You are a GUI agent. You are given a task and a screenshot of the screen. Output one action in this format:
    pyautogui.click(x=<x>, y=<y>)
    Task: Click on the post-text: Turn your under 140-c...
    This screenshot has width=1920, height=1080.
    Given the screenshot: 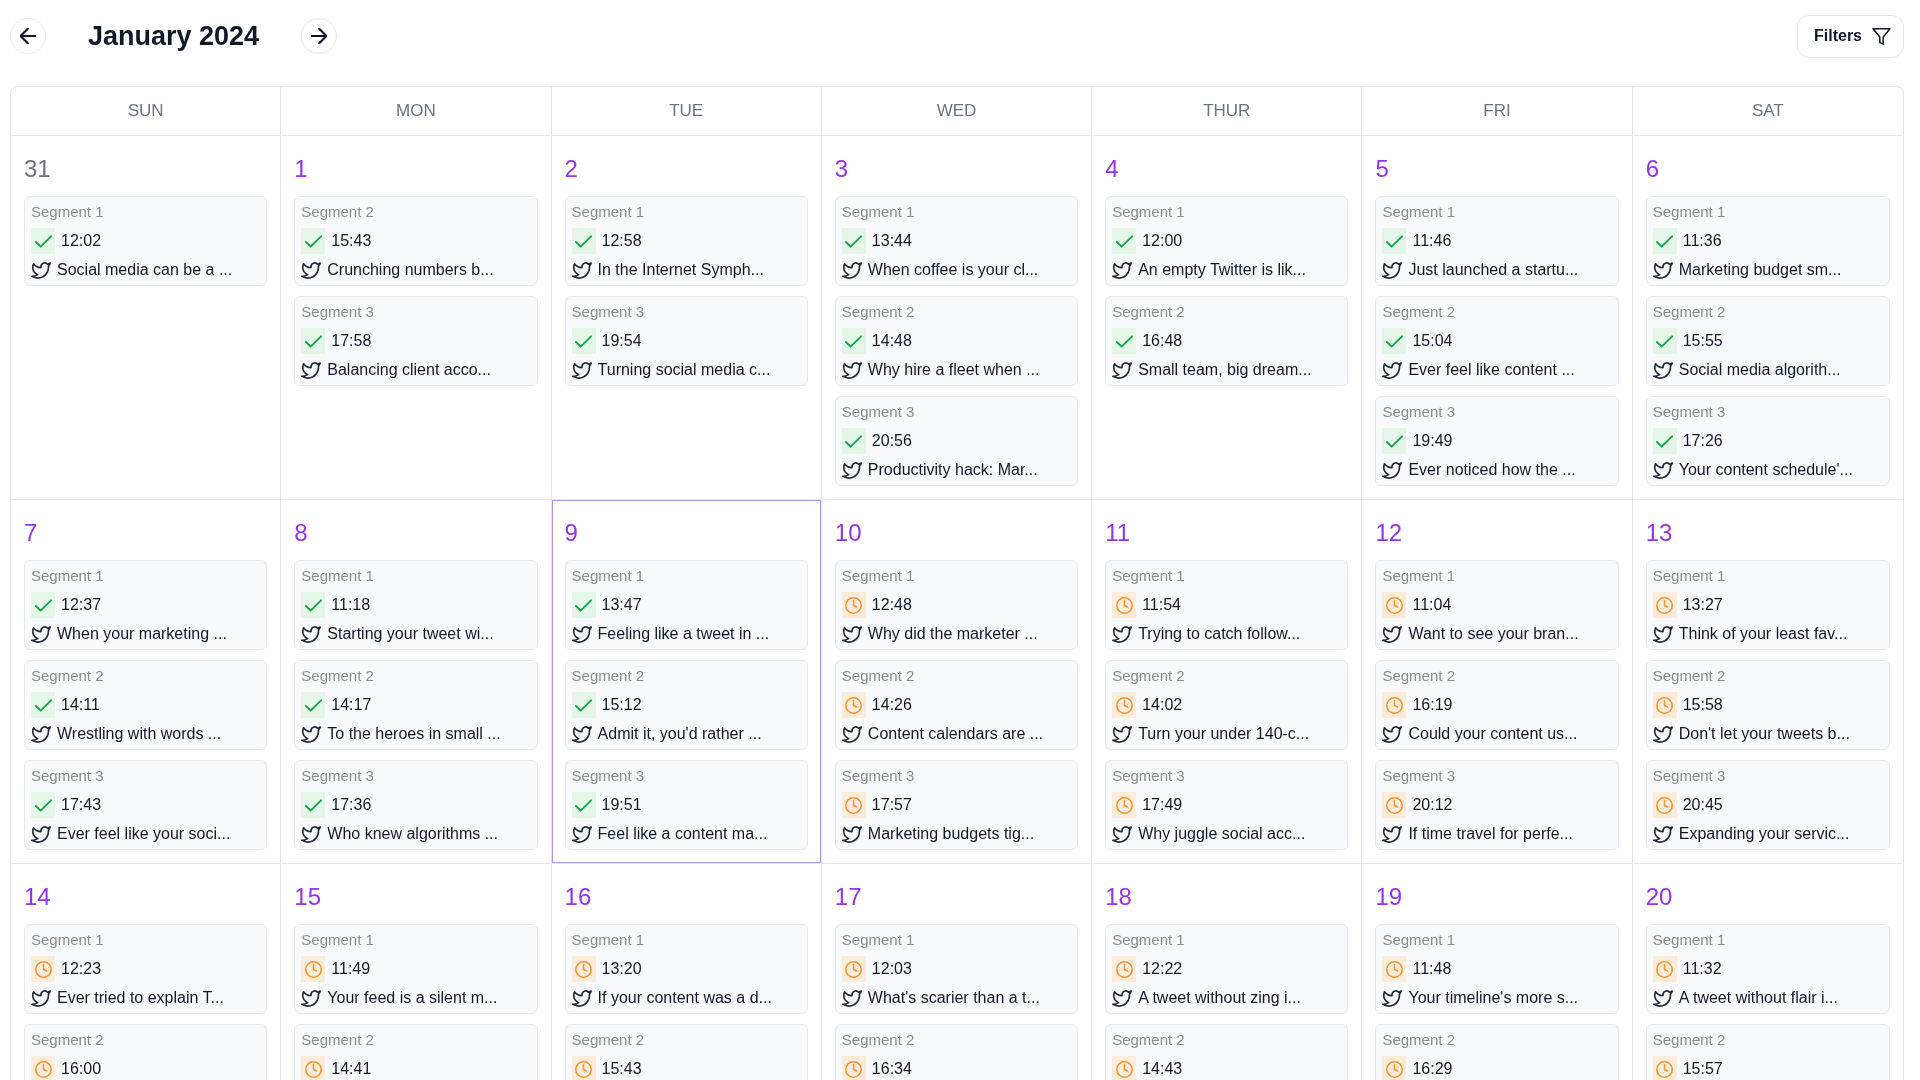 What is the action you would take?
    pyautogui.click(x=1224, y=734)
    